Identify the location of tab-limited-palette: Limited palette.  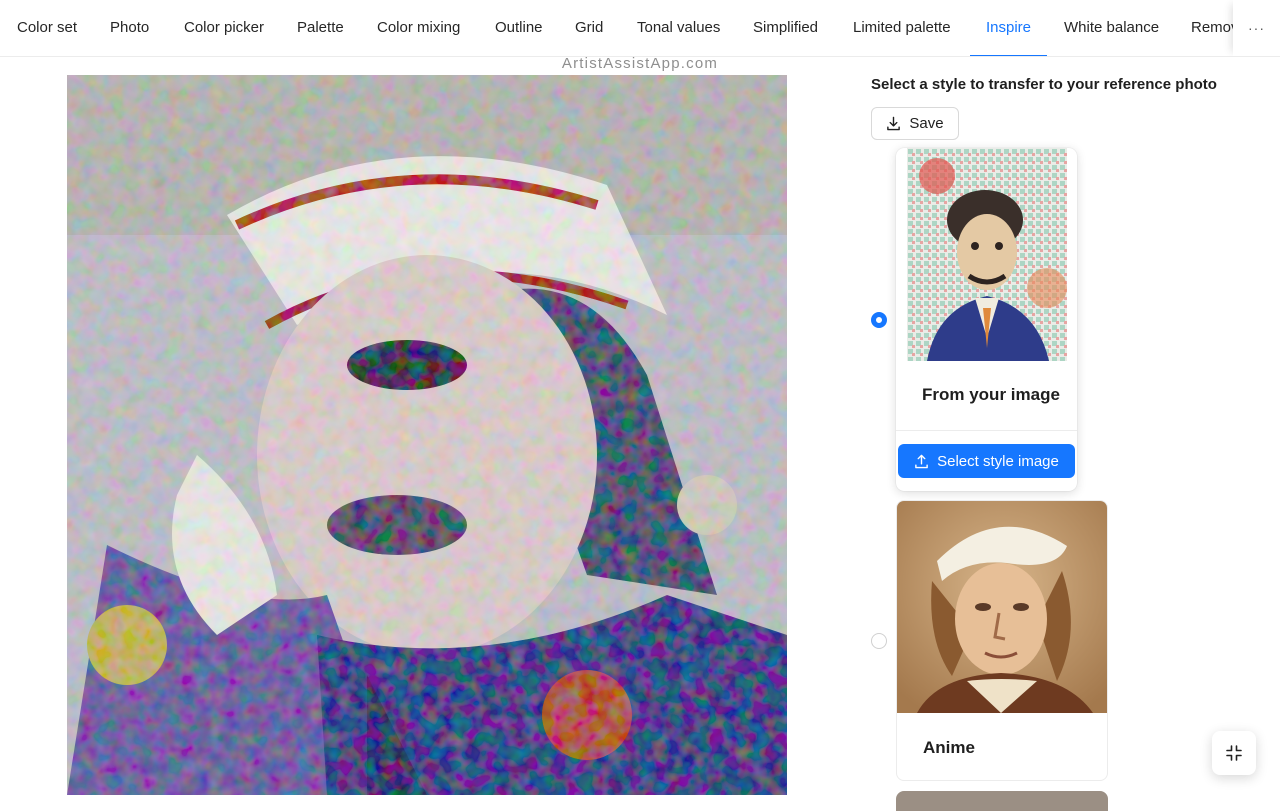
(902, 28).